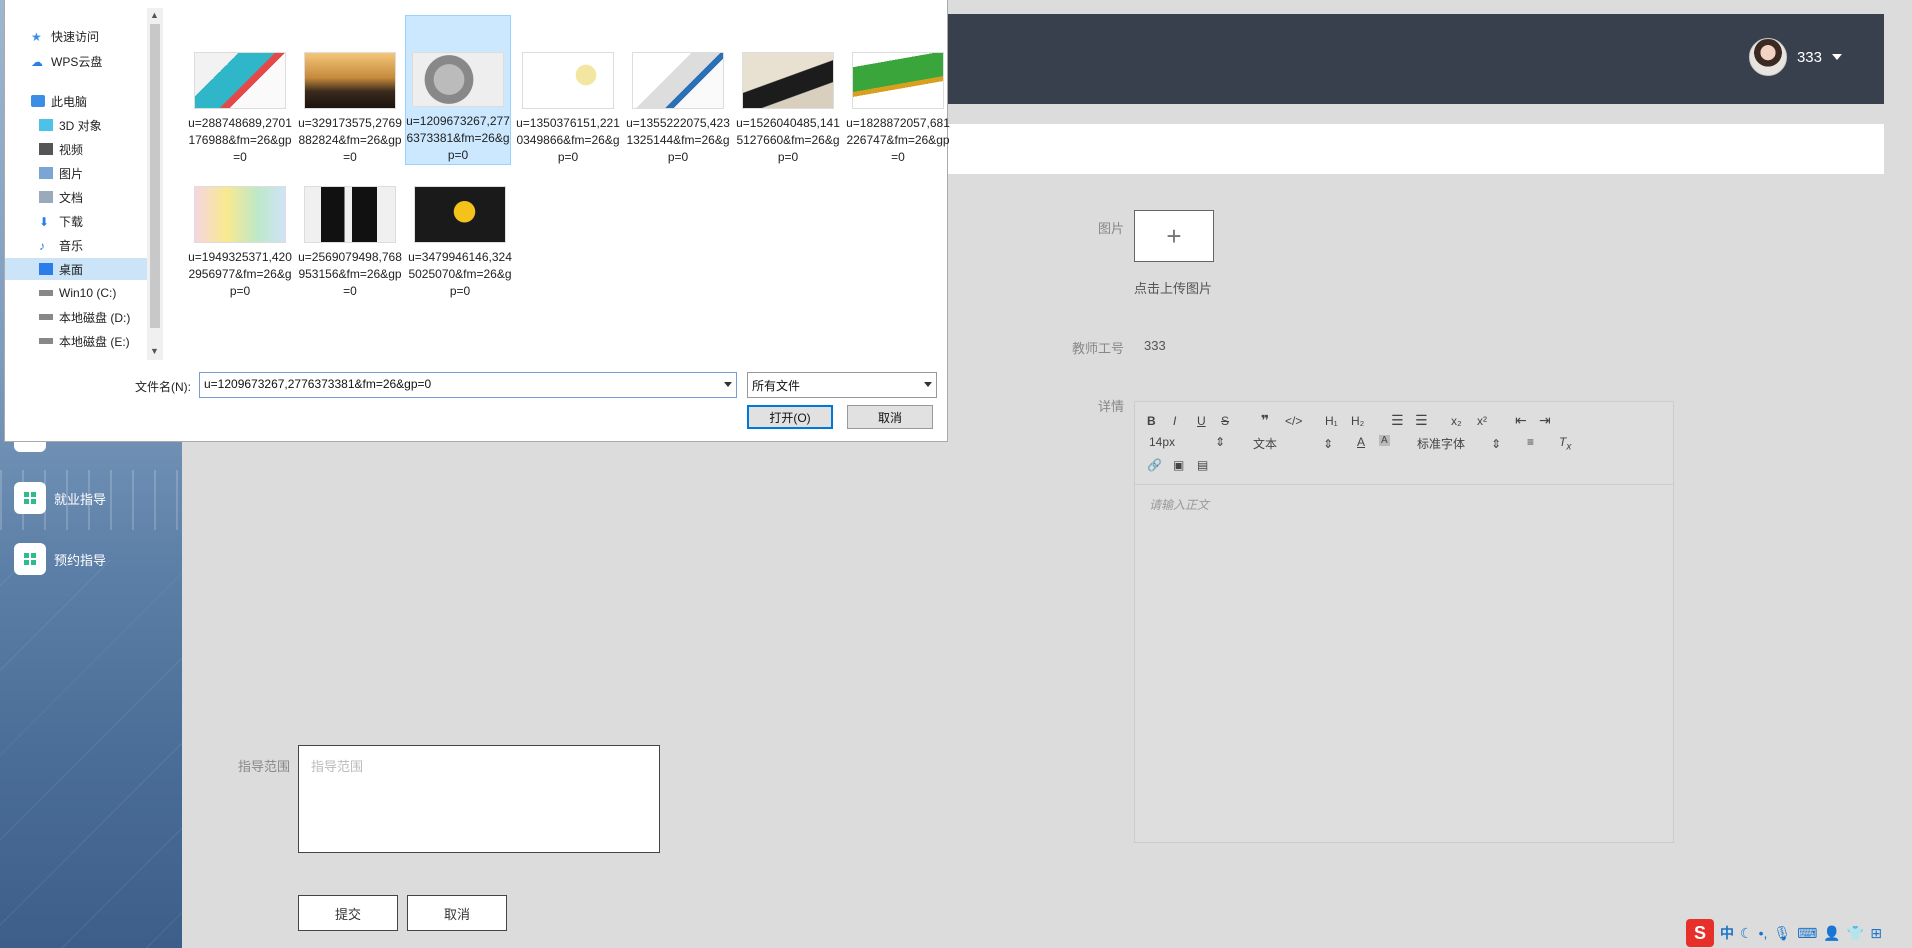 The width and height of the screenshot is (1912, 948). Describe the element at coordinates (1530, 442) in the screenshot. I see `align-icon: ≡` at that location.